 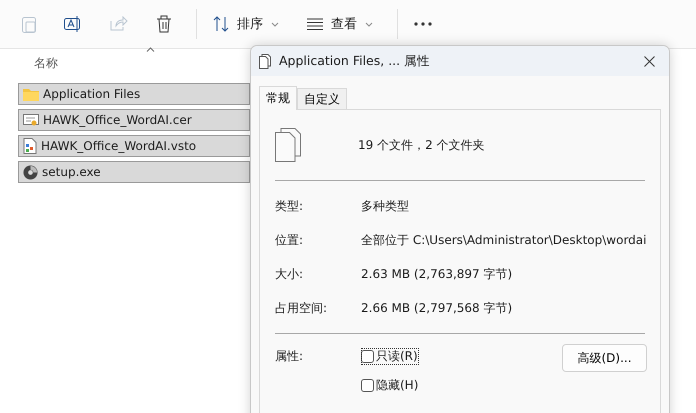 I want to click on file-row: setup.exe, so click(x=134, y=172).